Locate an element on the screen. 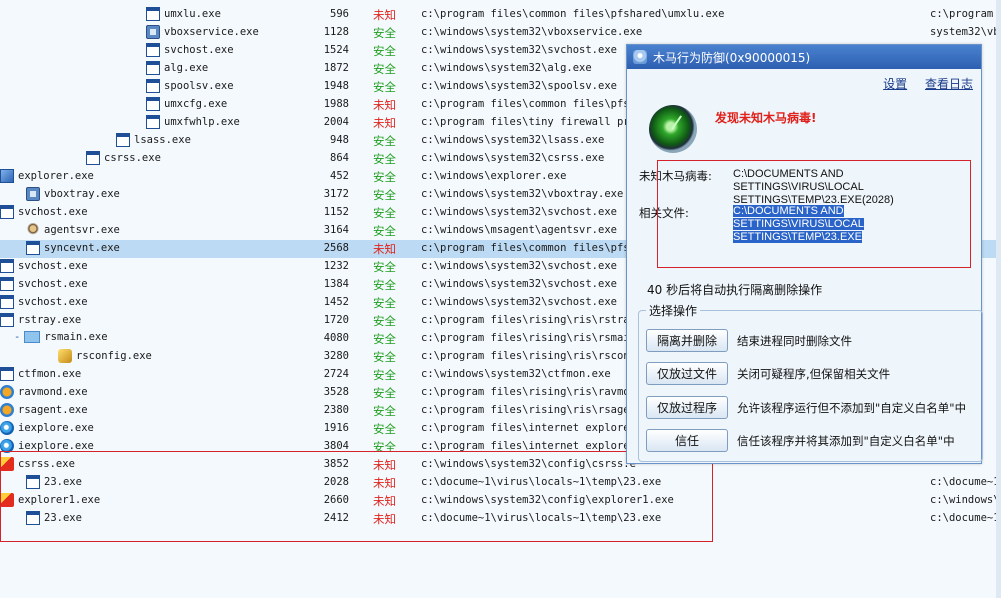  process-name-cell: spoolsv.exe is located at coordinates (190, 86).